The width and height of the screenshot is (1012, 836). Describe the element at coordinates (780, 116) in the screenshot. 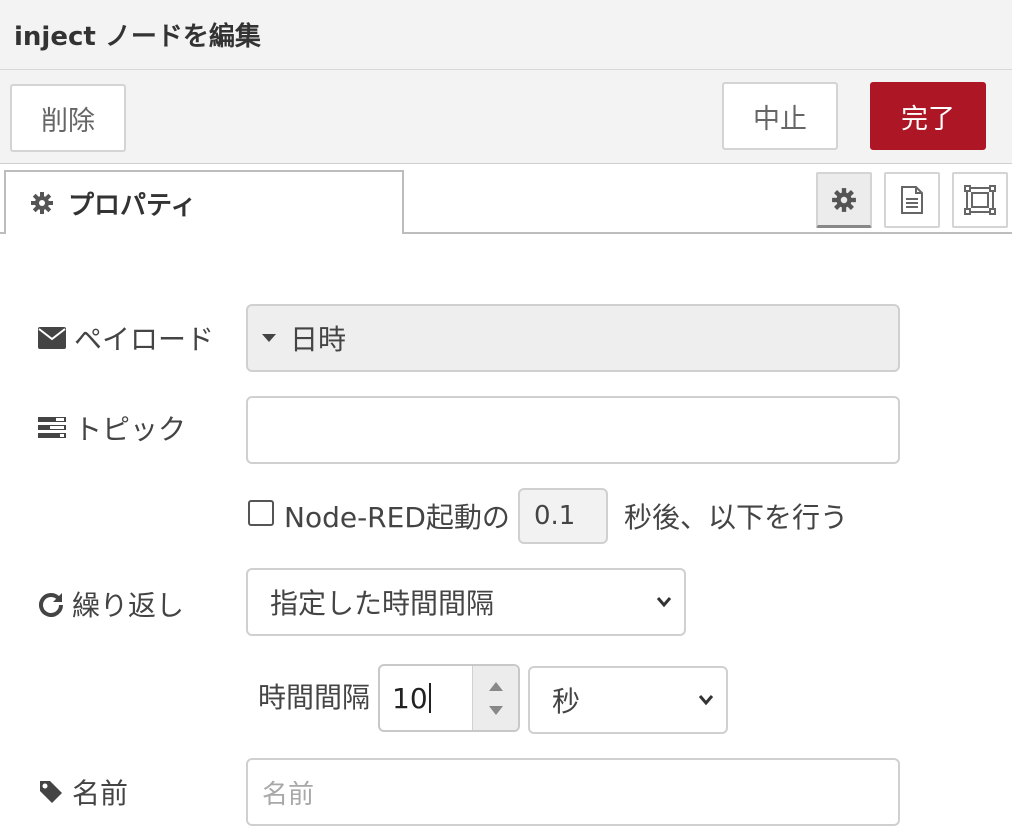

I see `cancel-button: 中止` at that location.